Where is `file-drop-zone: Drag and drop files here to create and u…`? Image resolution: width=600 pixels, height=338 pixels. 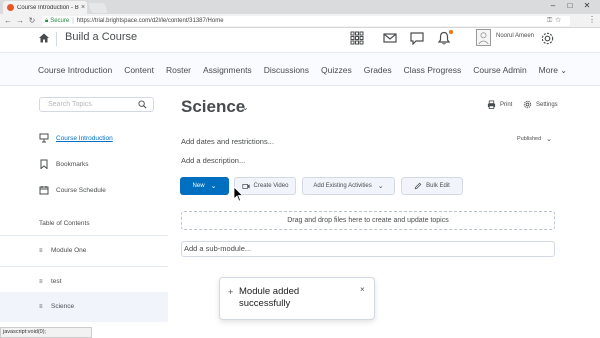
file-drop-zone: Drag and drop files here to create and u… is located at coordinates (368, 220).